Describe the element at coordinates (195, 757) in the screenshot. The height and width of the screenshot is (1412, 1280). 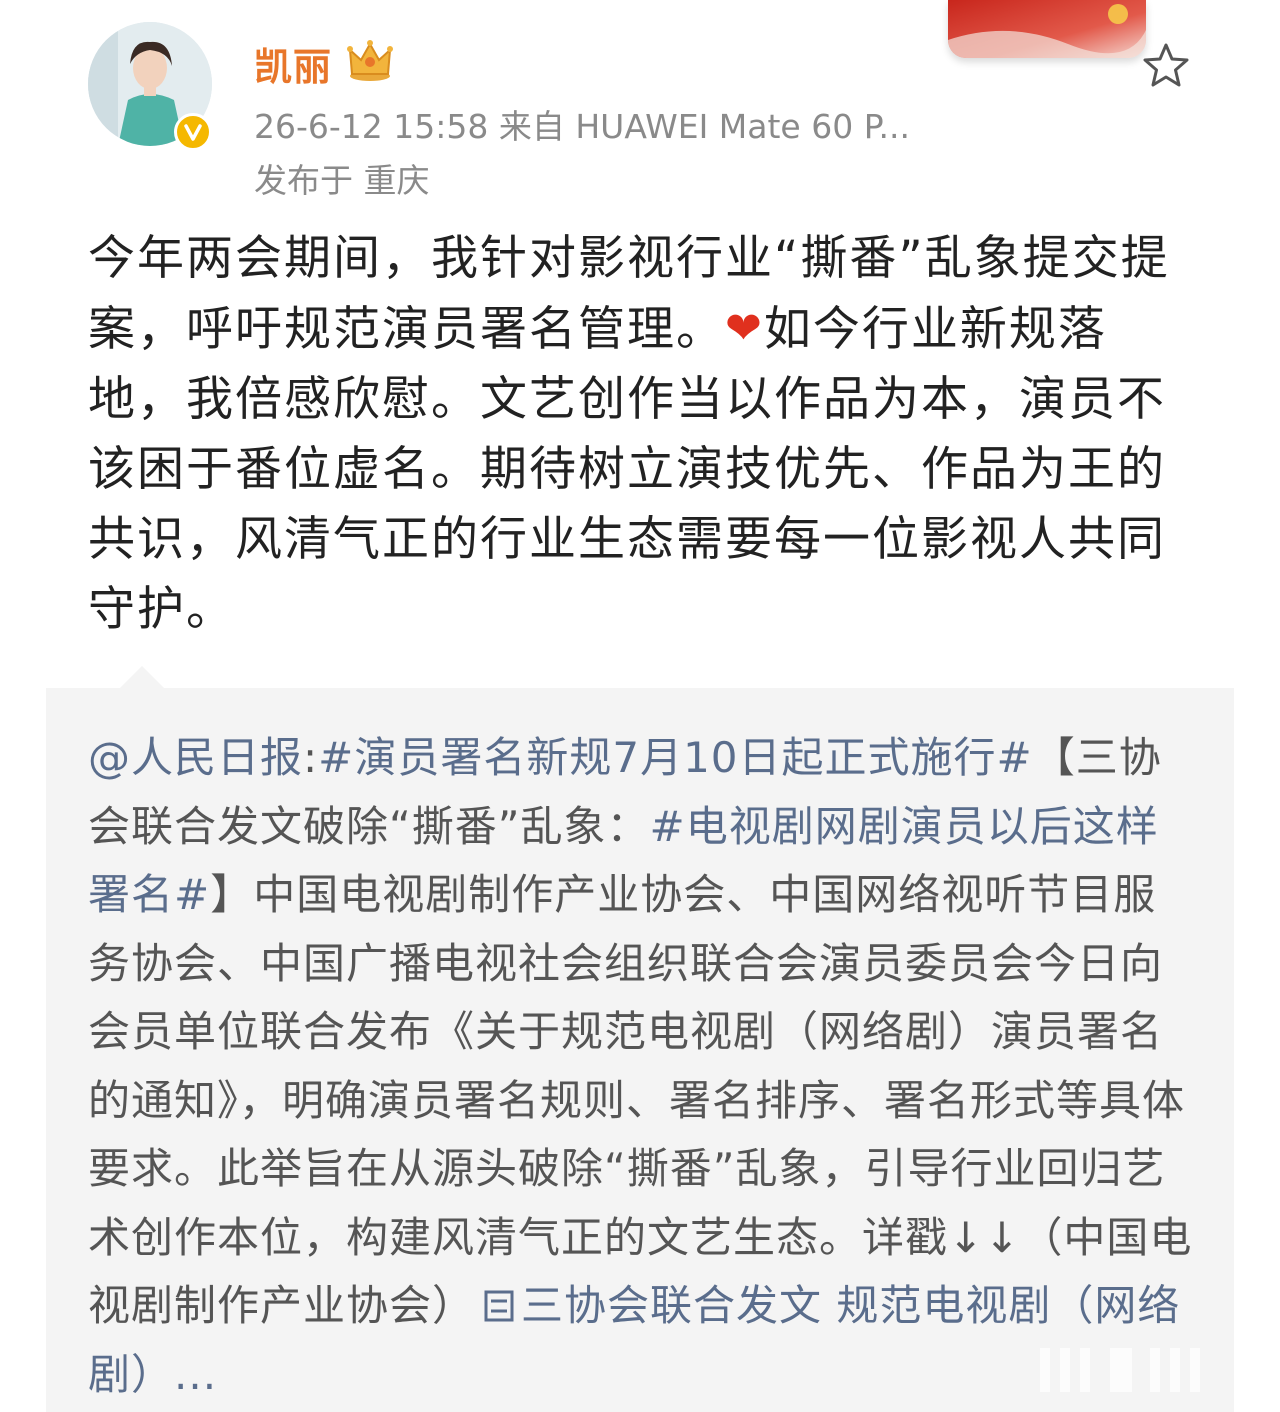
I see `repost-author-link: @人民日报` at that location.